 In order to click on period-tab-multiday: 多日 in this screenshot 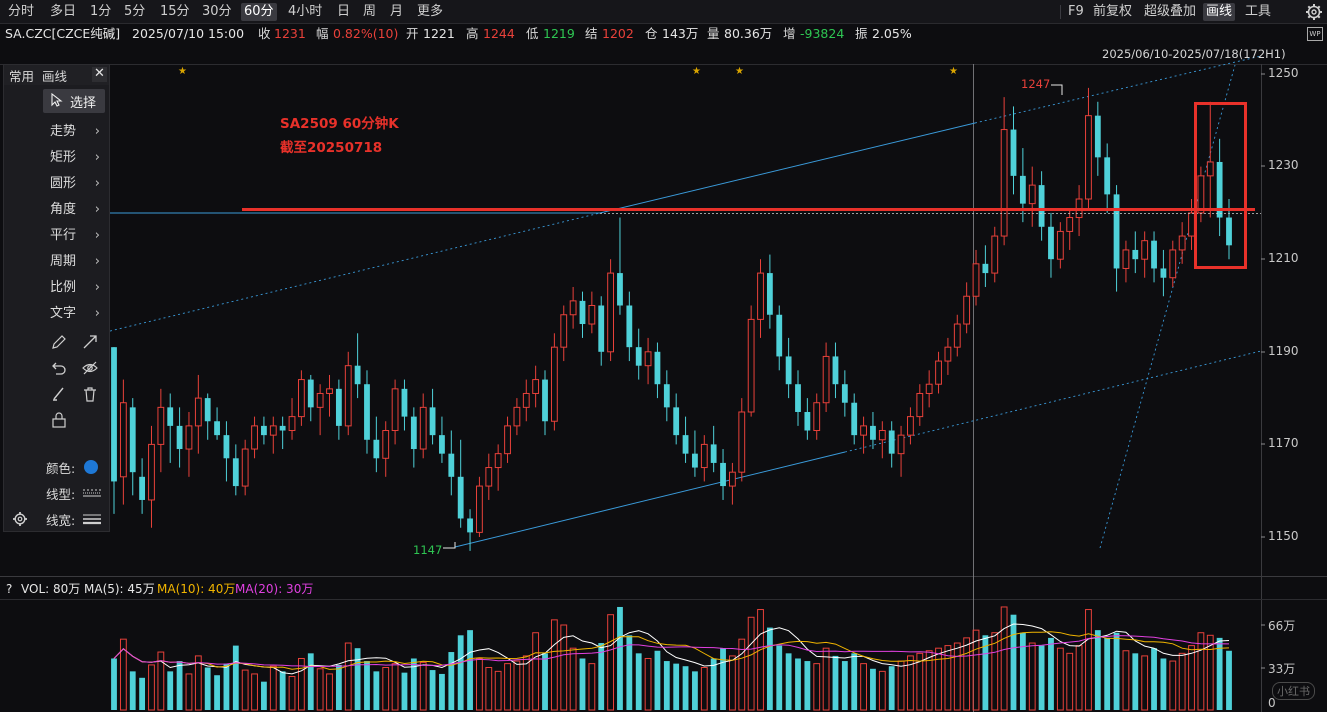, I will do `click(63, 12)`.